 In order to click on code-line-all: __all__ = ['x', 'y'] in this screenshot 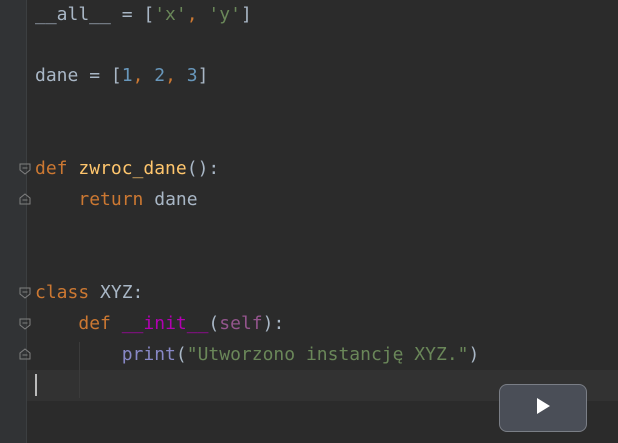, I will do `click(143, 15)`.